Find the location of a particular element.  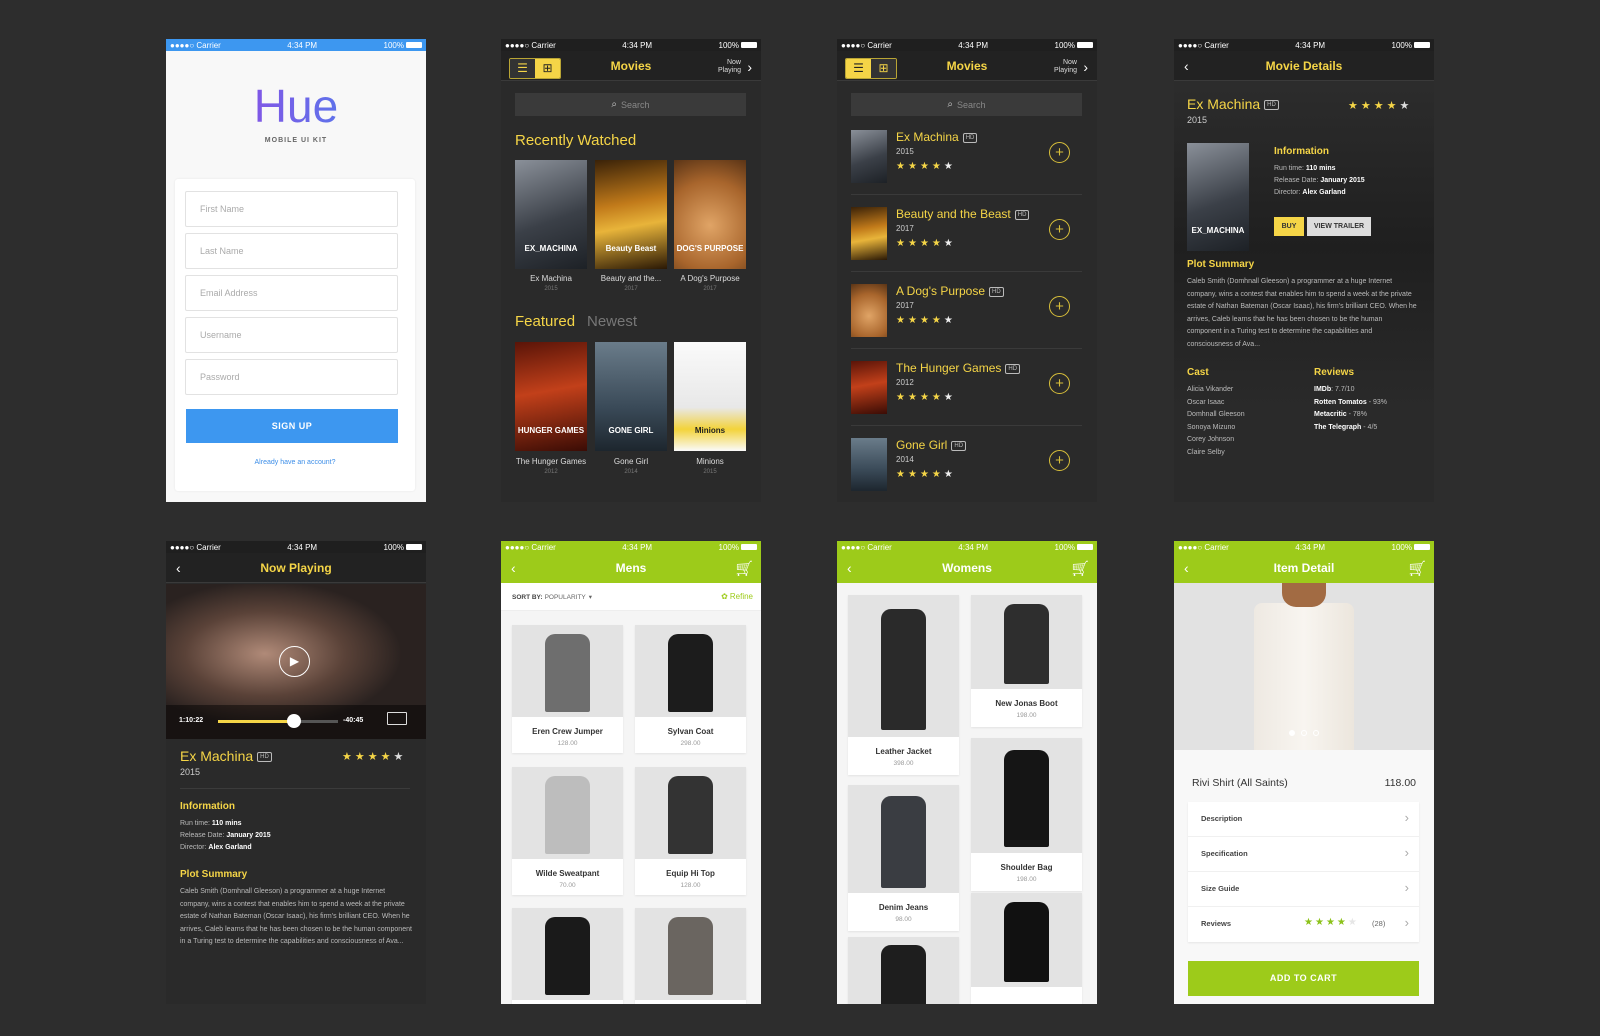

signup-input-last-name is located at coordinates (291, 251).